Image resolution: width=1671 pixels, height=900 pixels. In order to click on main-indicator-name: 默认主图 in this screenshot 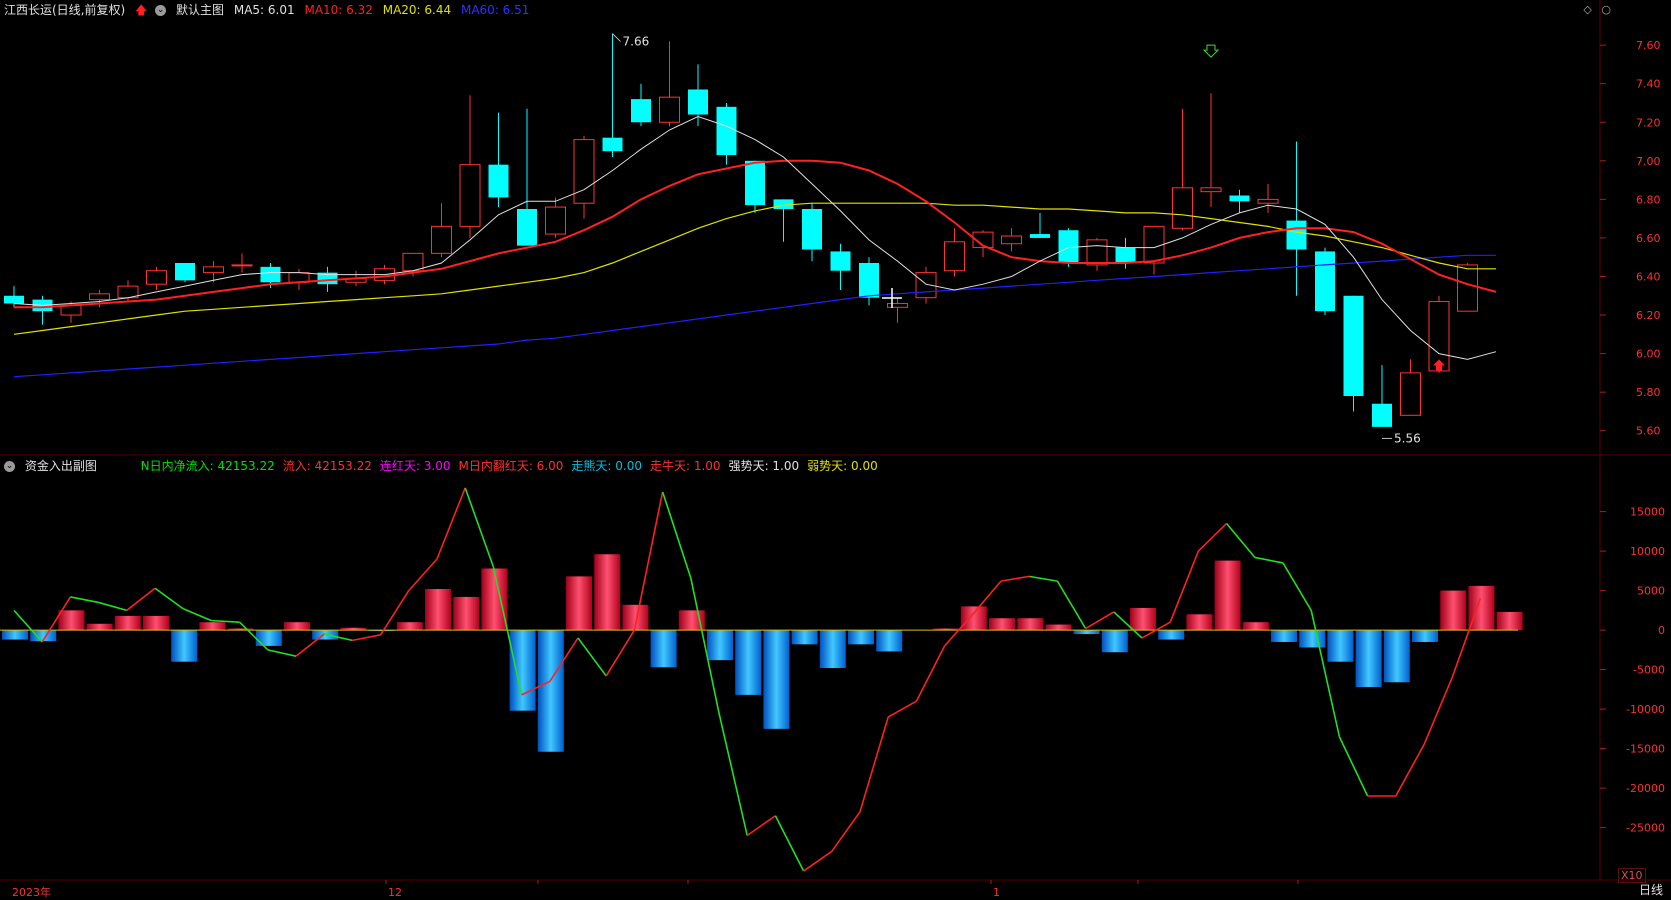, I will do `click(200, 10)`.